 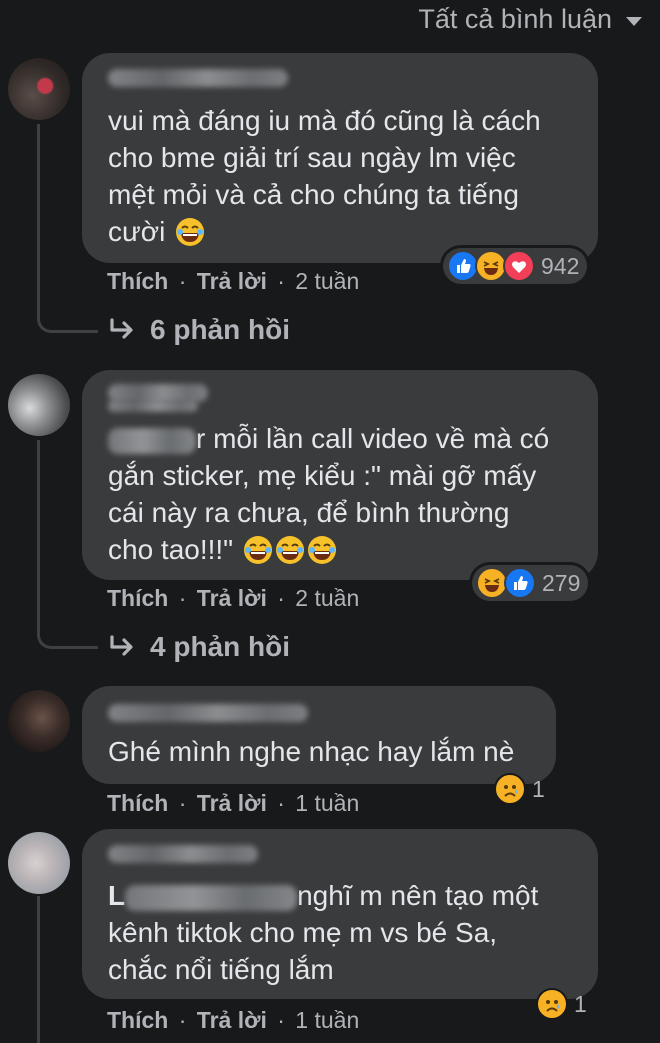 I want to click on comment-text-line: cho tao!!!", so click(x=171, y=549).